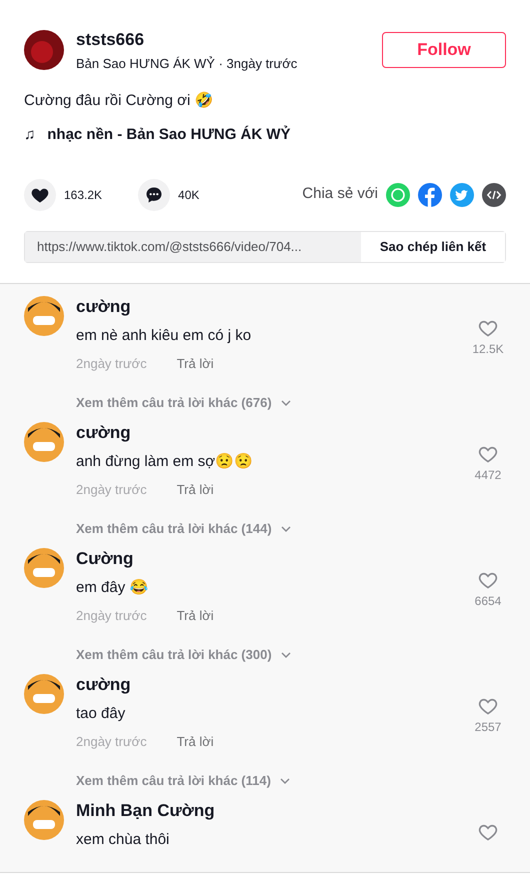 This screenshot has height=878, width=530. I want to click on comment-like-count: 2557, so click(488, 727).